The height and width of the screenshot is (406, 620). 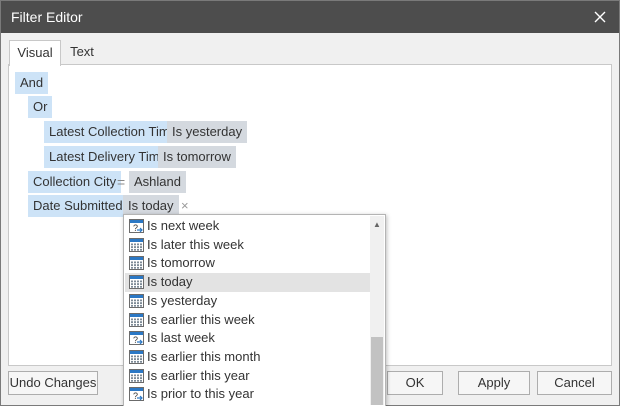 I want to click on dropdown-option: Is later this week, so click(x=247, y=245).